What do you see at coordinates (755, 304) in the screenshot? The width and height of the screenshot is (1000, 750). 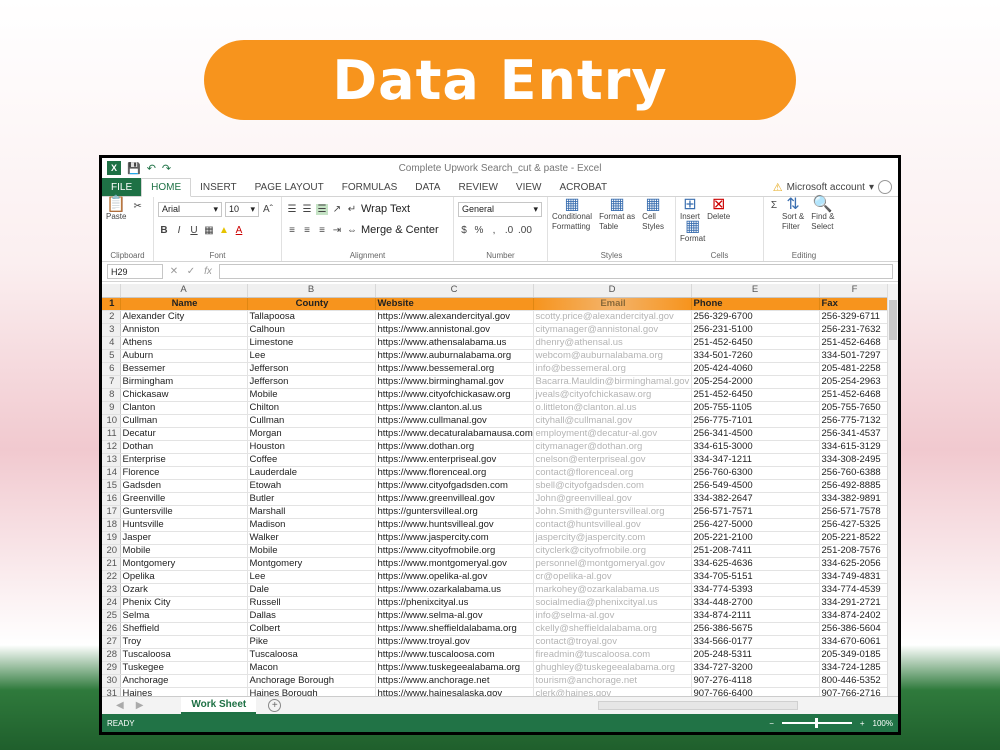 I see `header-cell-phone: Phone` at bounding box center [755, 304].